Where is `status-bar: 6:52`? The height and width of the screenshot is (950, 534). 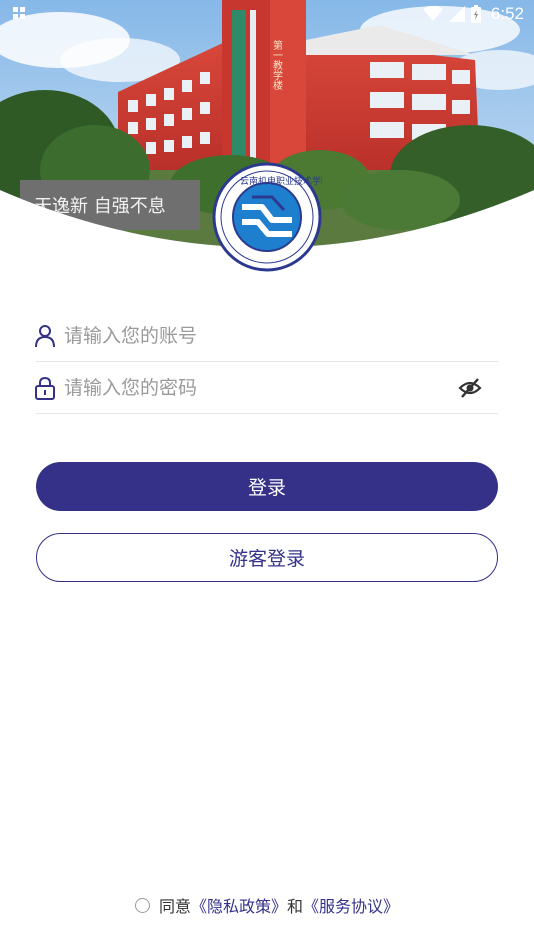
status-bar: 6:52 is located at coordinates (267, 14).